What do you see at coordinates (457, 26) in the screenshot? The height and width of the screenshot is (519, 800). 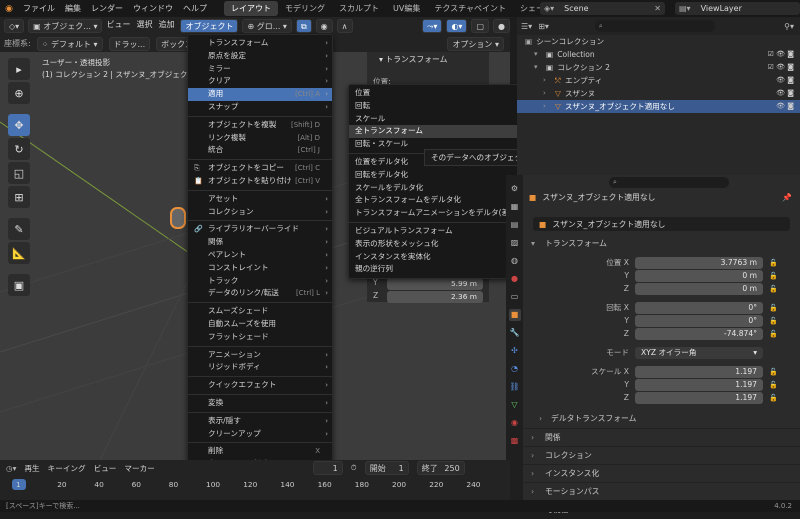 I see `overlay-toggle-icon: ◐▾` at bounding box center [457, 26].